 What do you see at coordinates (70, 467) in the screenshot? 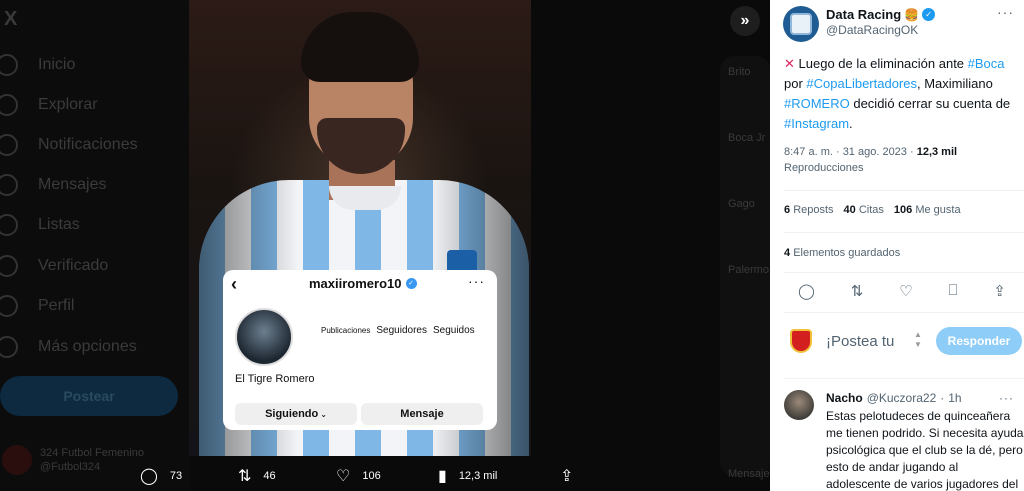
I see `account-handle: @Futbol324` at bounding box center [70, 467].